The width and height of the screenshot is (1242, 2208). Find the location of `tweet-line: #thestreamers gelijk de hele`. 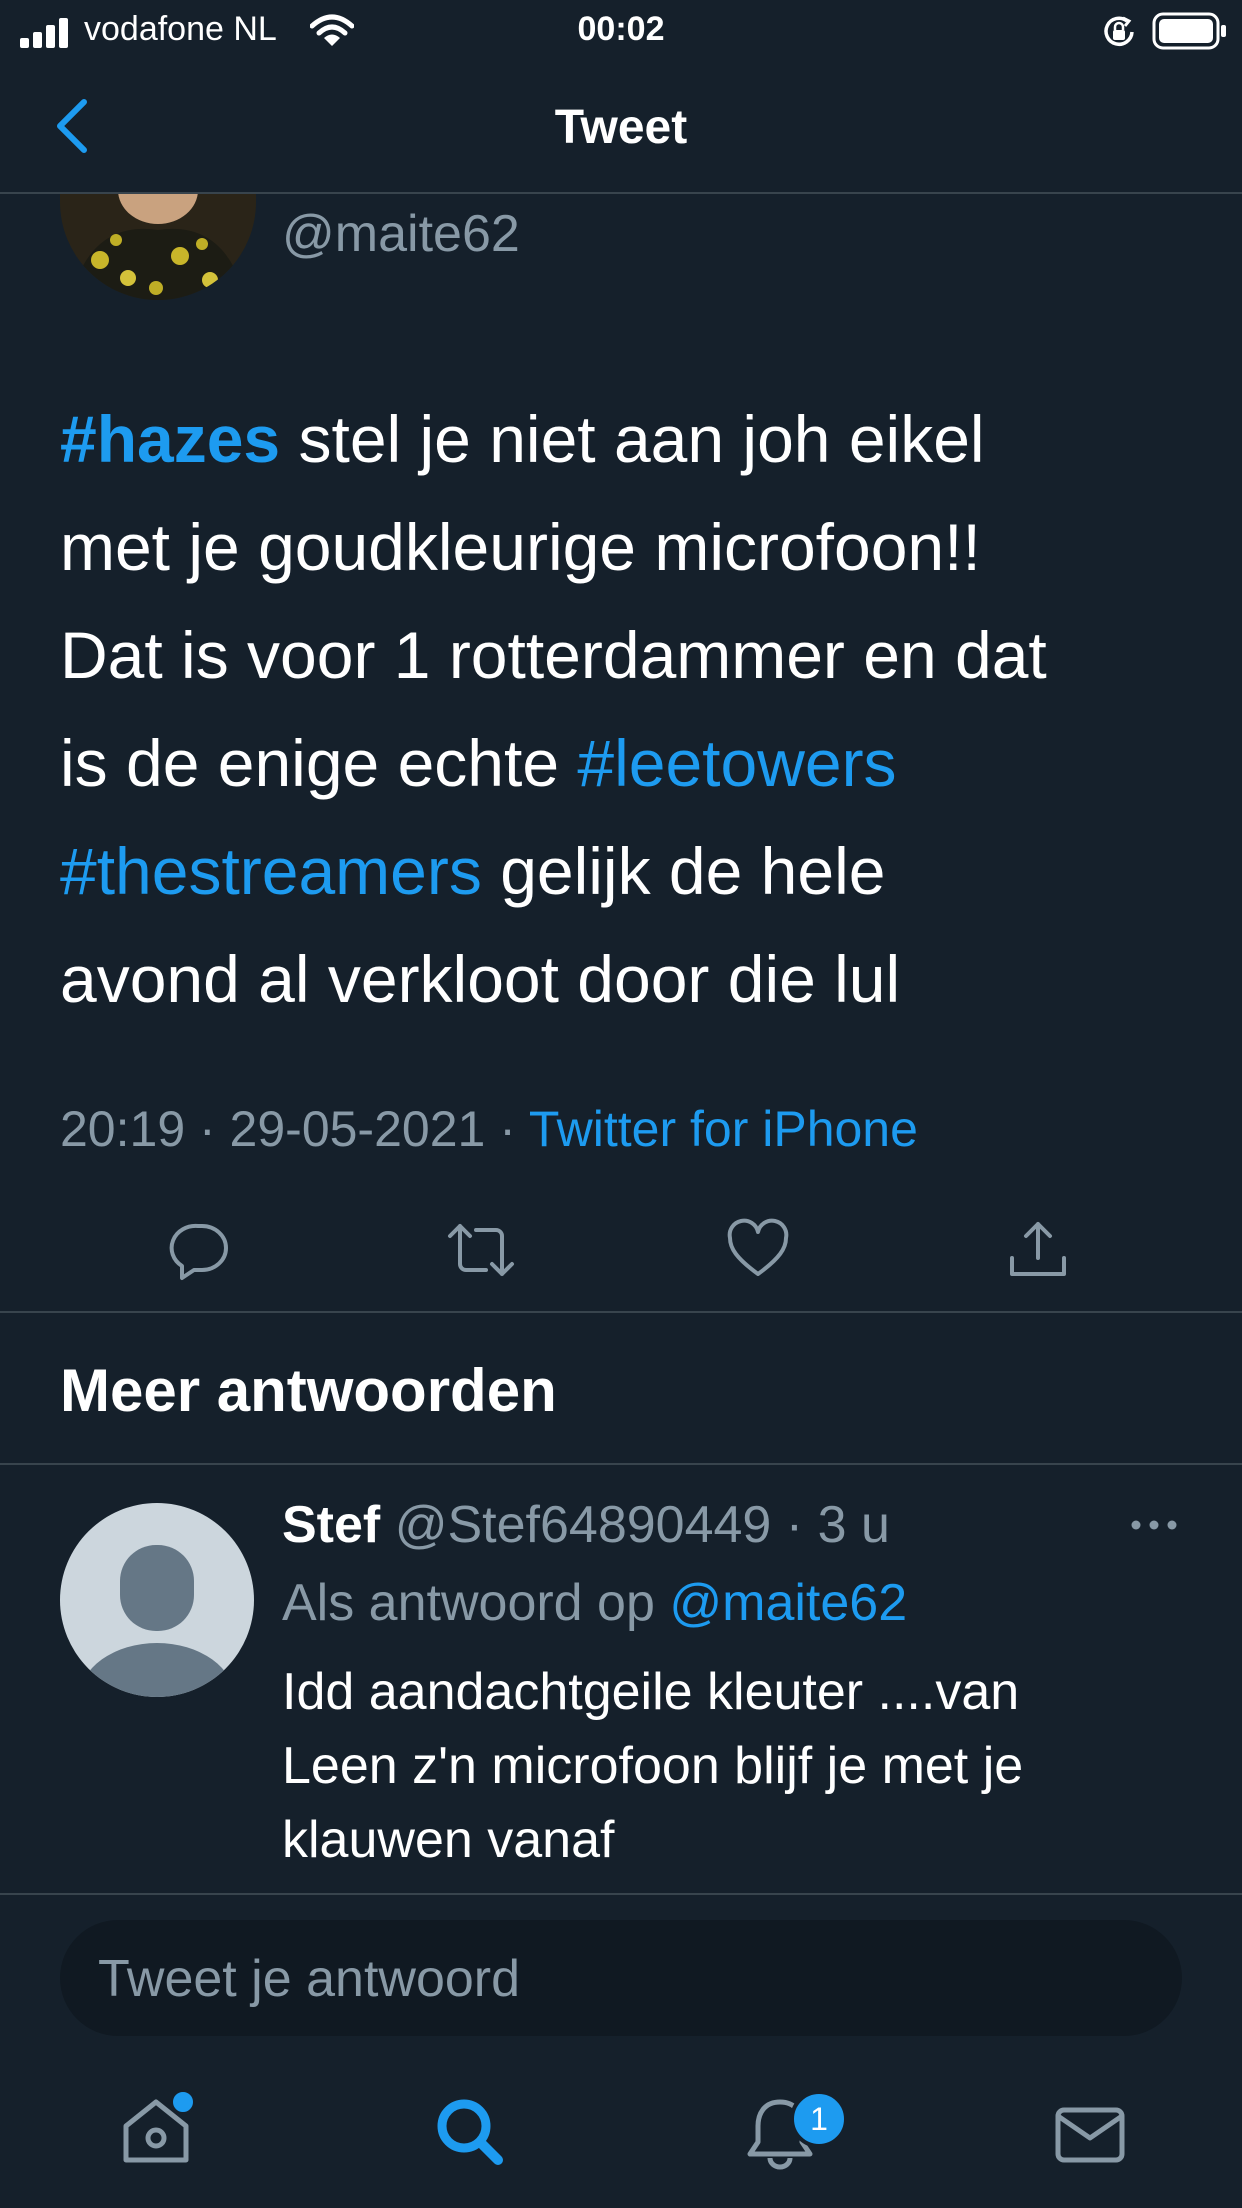

tweet-line: #thestreamers gelijk de hele is located at coordinates (630, 871).